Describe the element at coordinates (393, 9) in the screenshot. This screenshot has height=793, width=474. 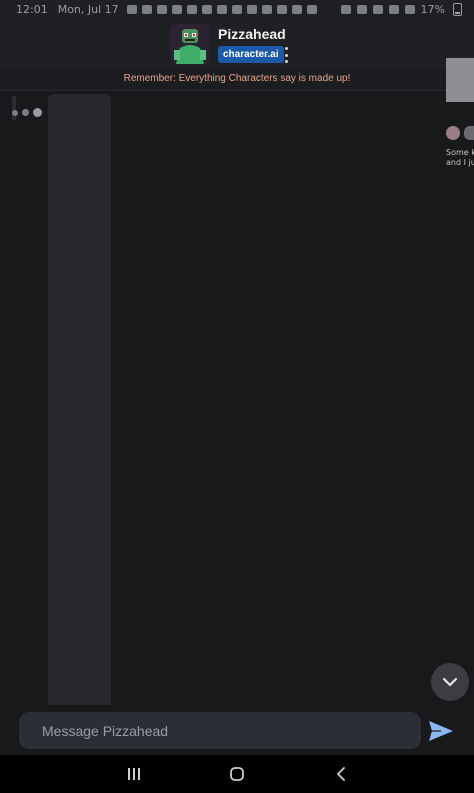
I see `wifi-icon` at that location.